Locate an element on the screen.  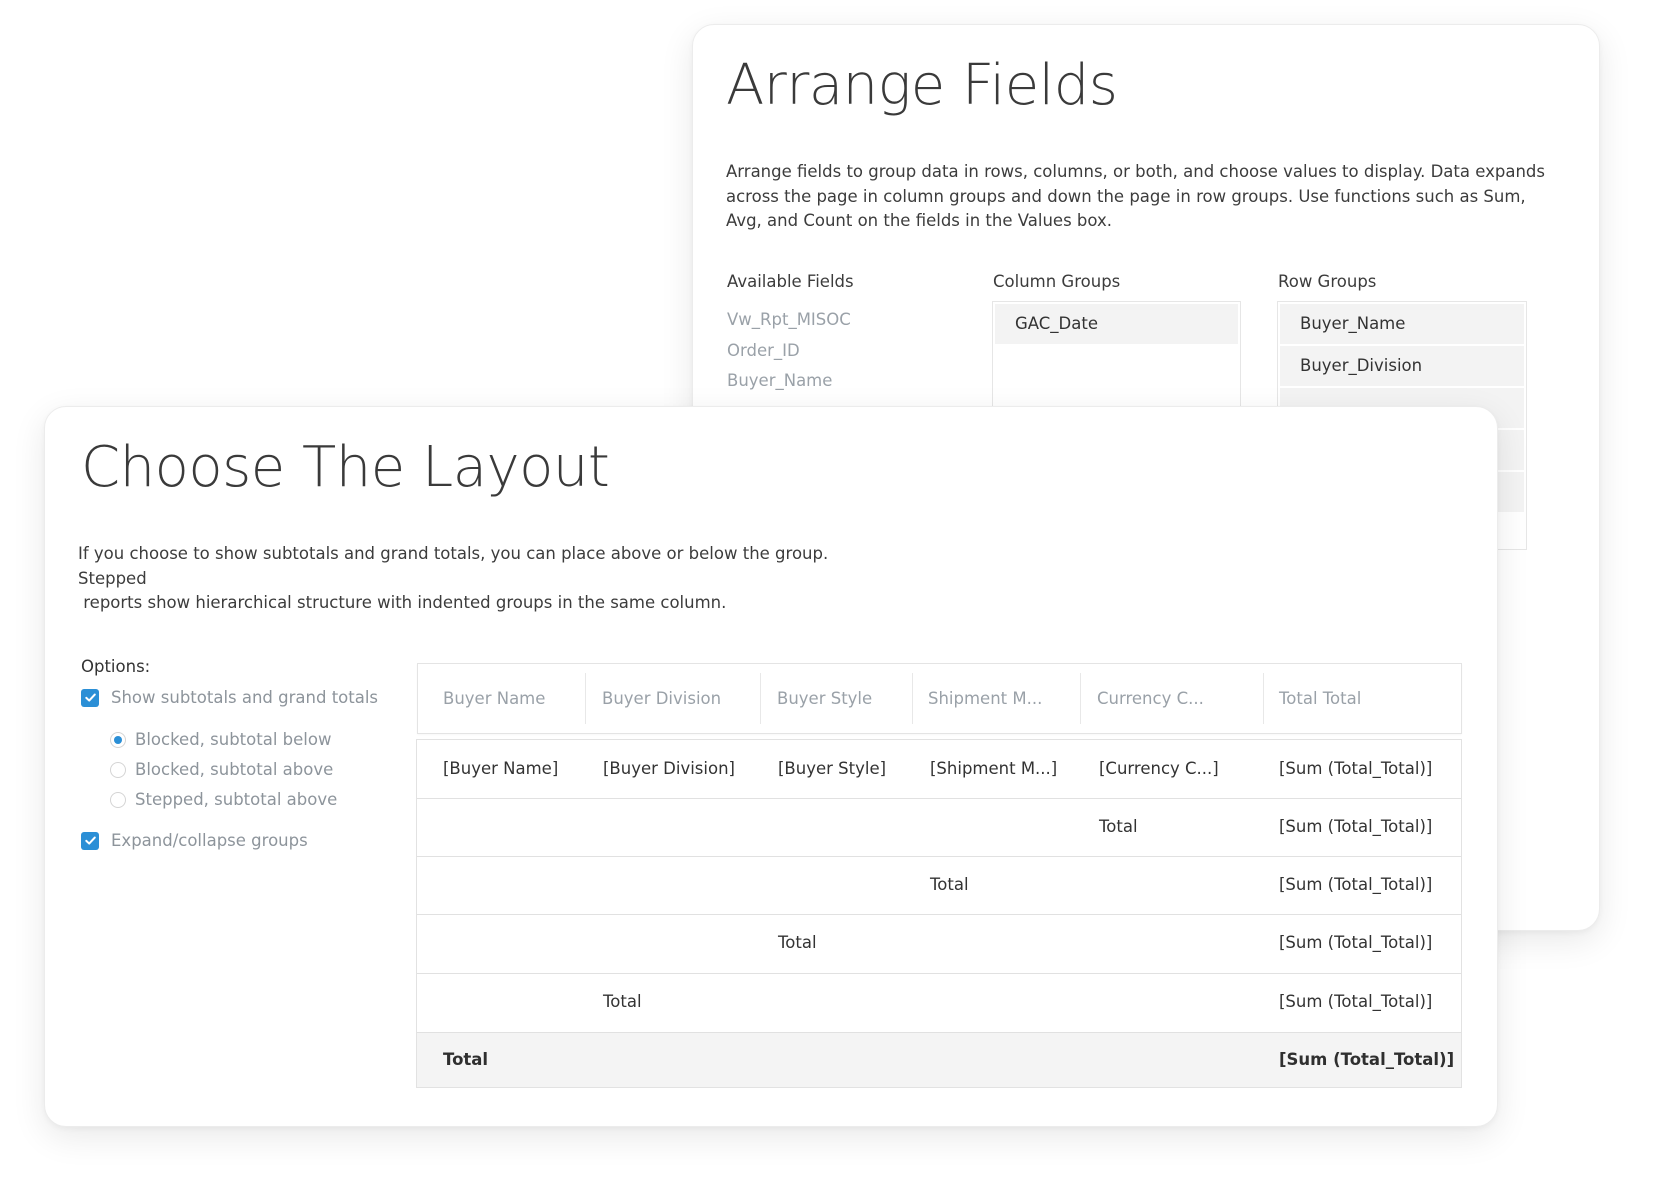
available-fields-label: Available Fields is located at coordinates (790, 281).